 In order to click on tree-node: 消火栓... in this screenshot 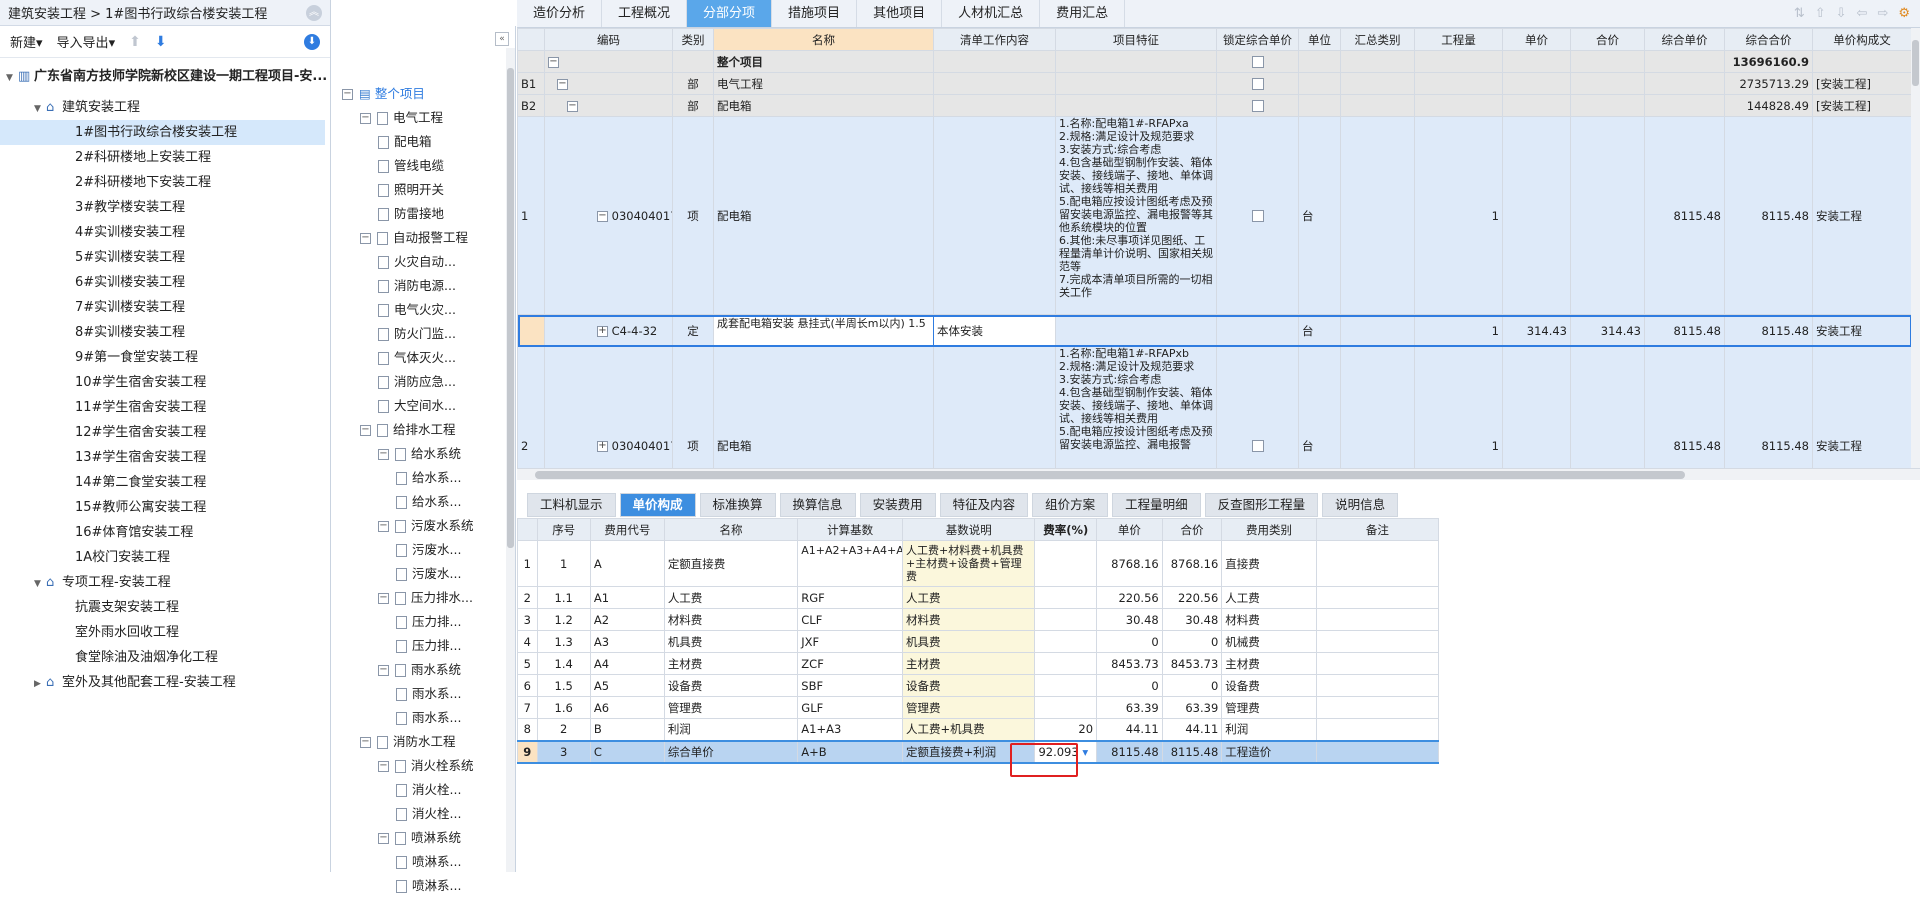, I will do `click(428, 790)`.